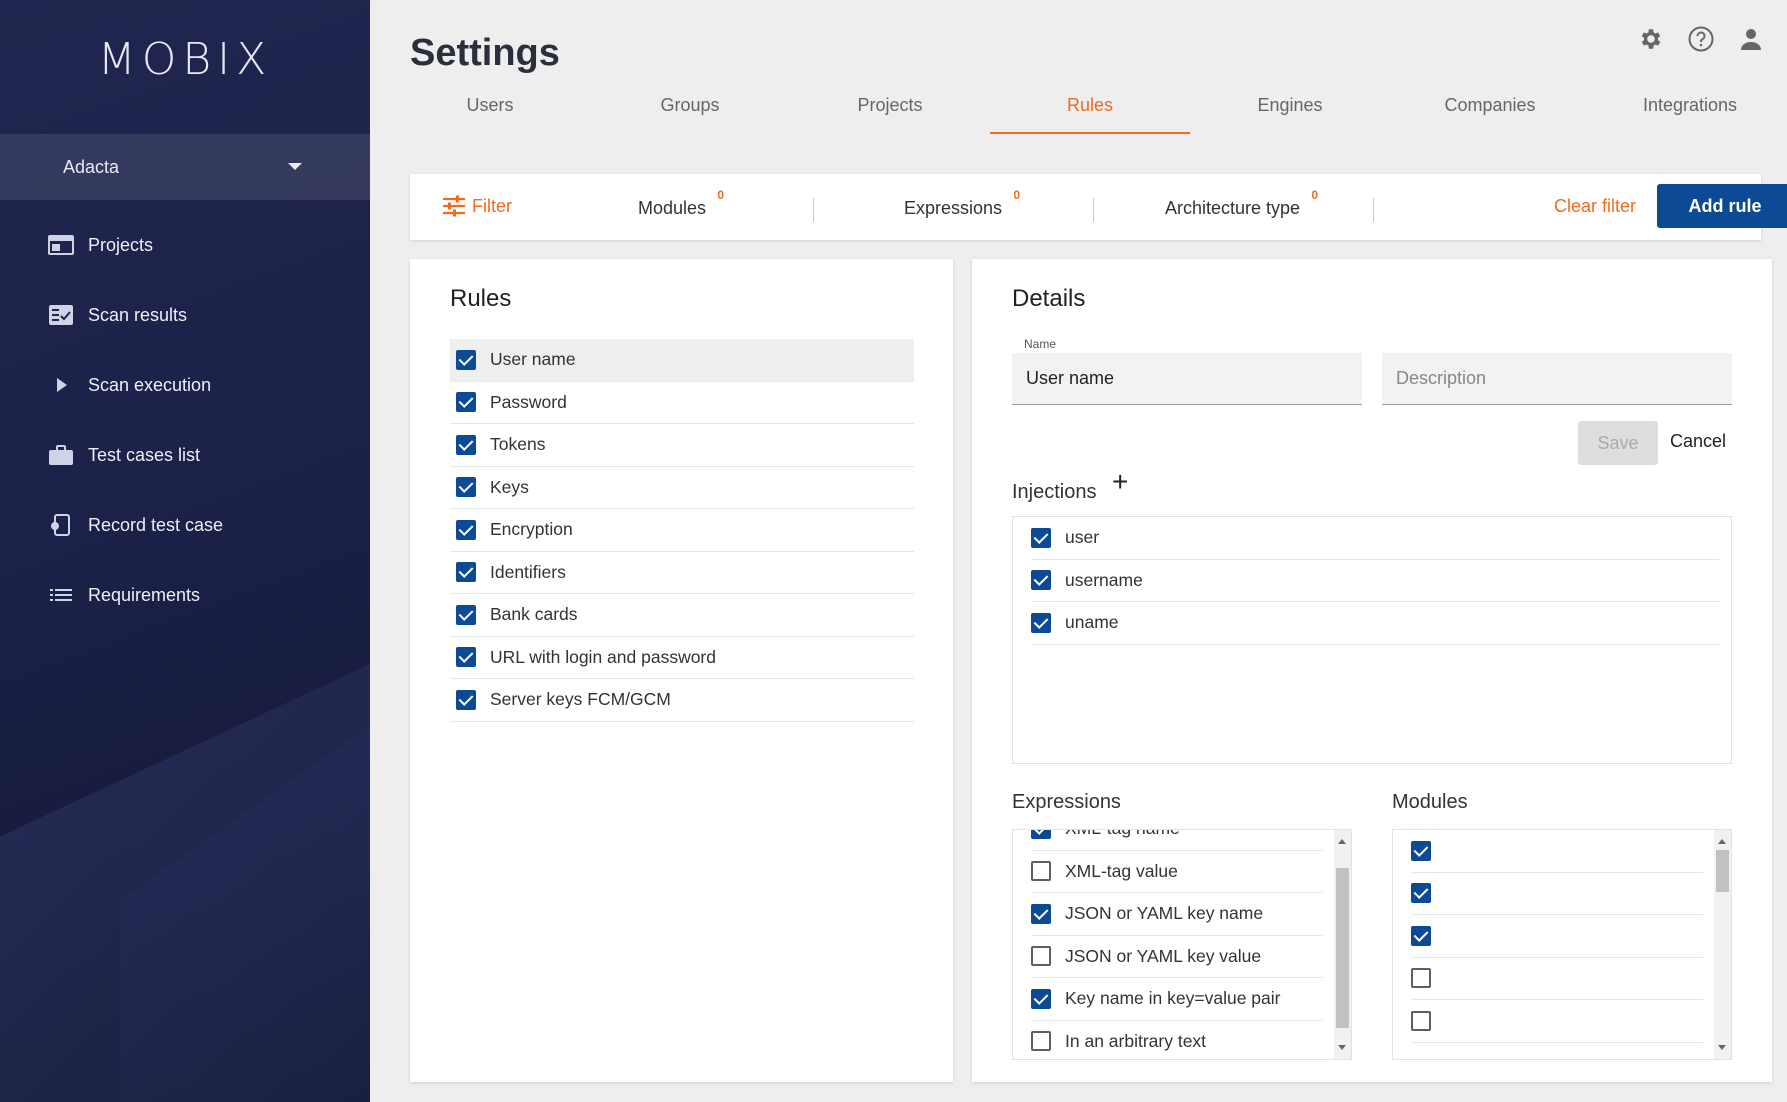 Image resolution: width=1787 pixels, height=1102 pixels. Describe the element at coordinates (962, 203) in the screenshot. I see `filter-chip-expressions: Expressions 0` at that location.